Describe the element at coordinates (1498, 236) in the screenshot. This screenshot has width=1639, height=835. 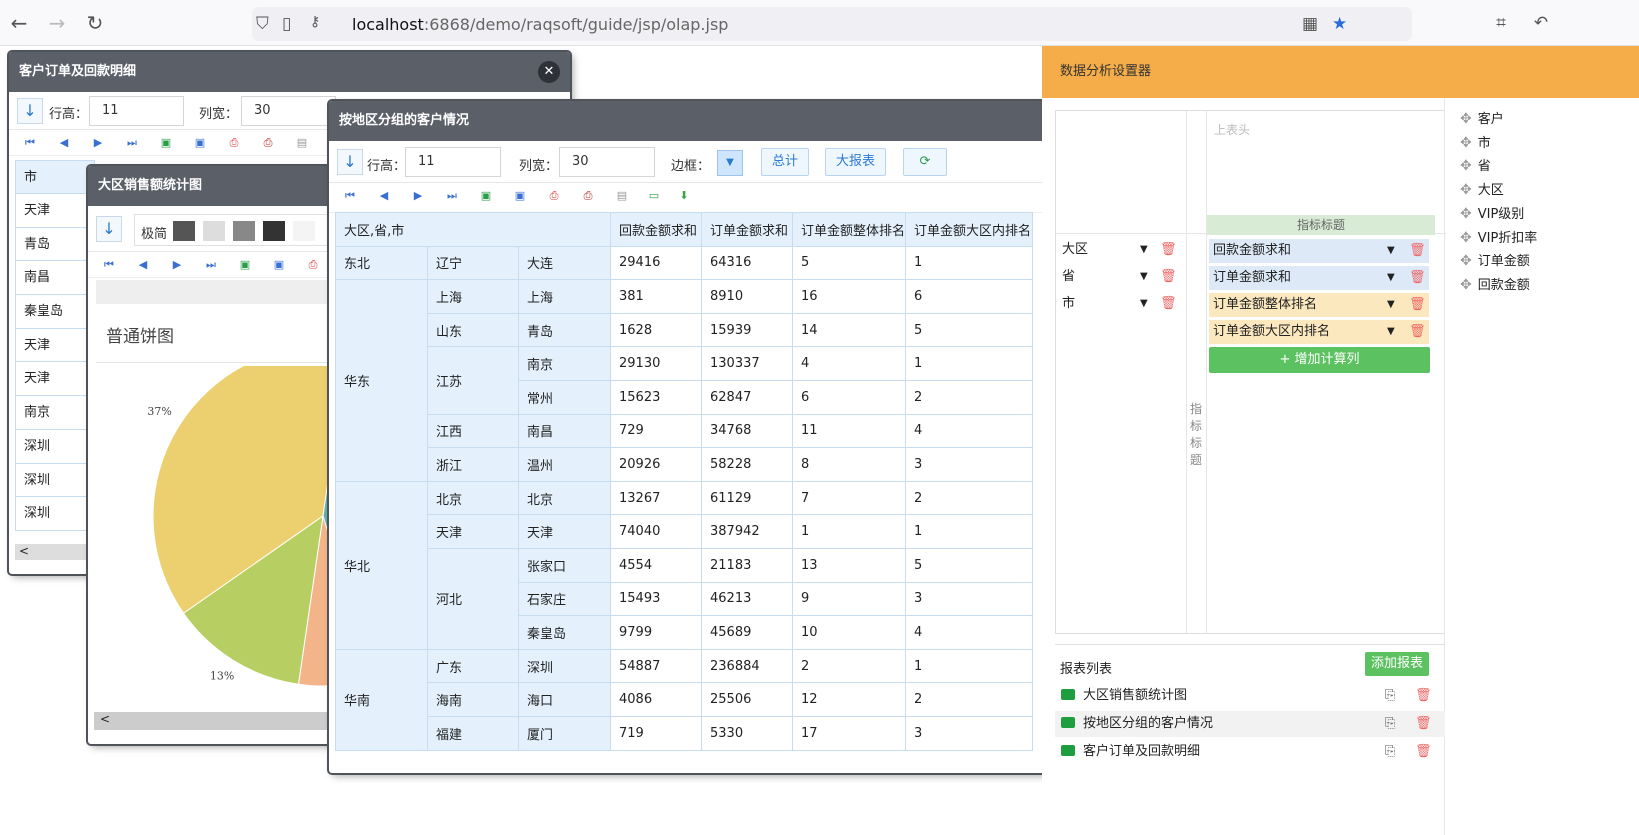
I see `available-field: ✥ VIP折扣率` at that location.